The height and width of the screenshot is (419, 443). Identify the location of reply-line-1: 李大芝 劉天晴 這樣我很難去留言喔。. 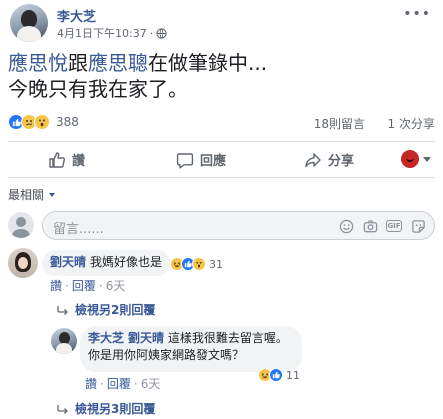
(191, 338).